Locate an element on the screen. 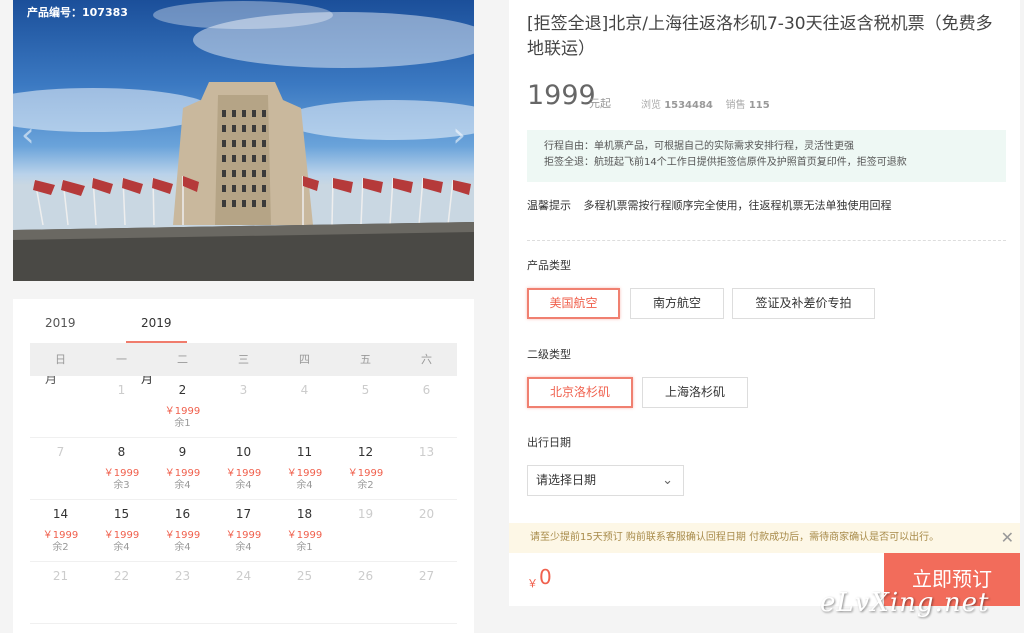  option-china-southern: 南方航空 is located at coordinates (677, 303).